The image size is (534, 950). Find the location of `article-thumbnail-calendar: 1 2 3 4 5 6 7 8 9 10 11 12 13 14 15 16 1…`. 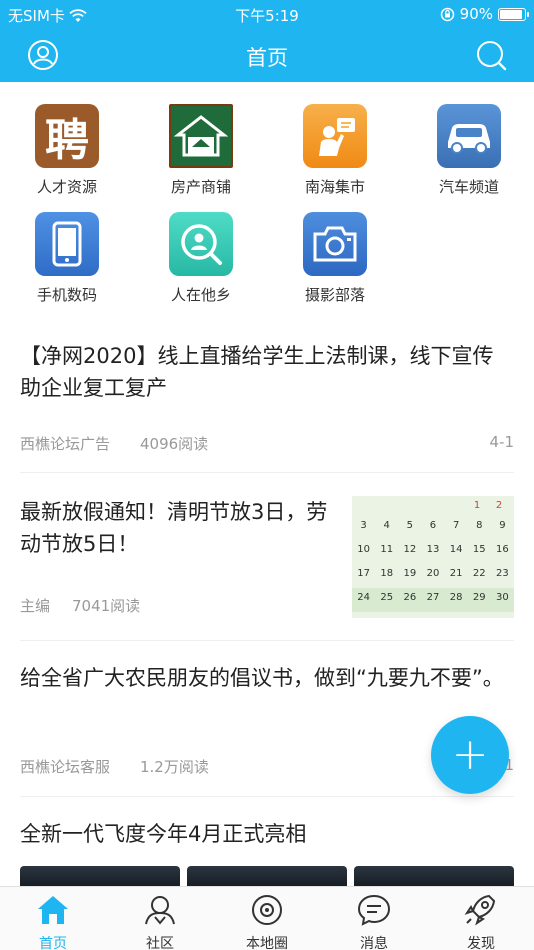

article-thumbnail-calendar: 1 2 3 4 5 6 7 8 9 10 11 12 13 14 15 16 1… is located at coordinates (433, 557).